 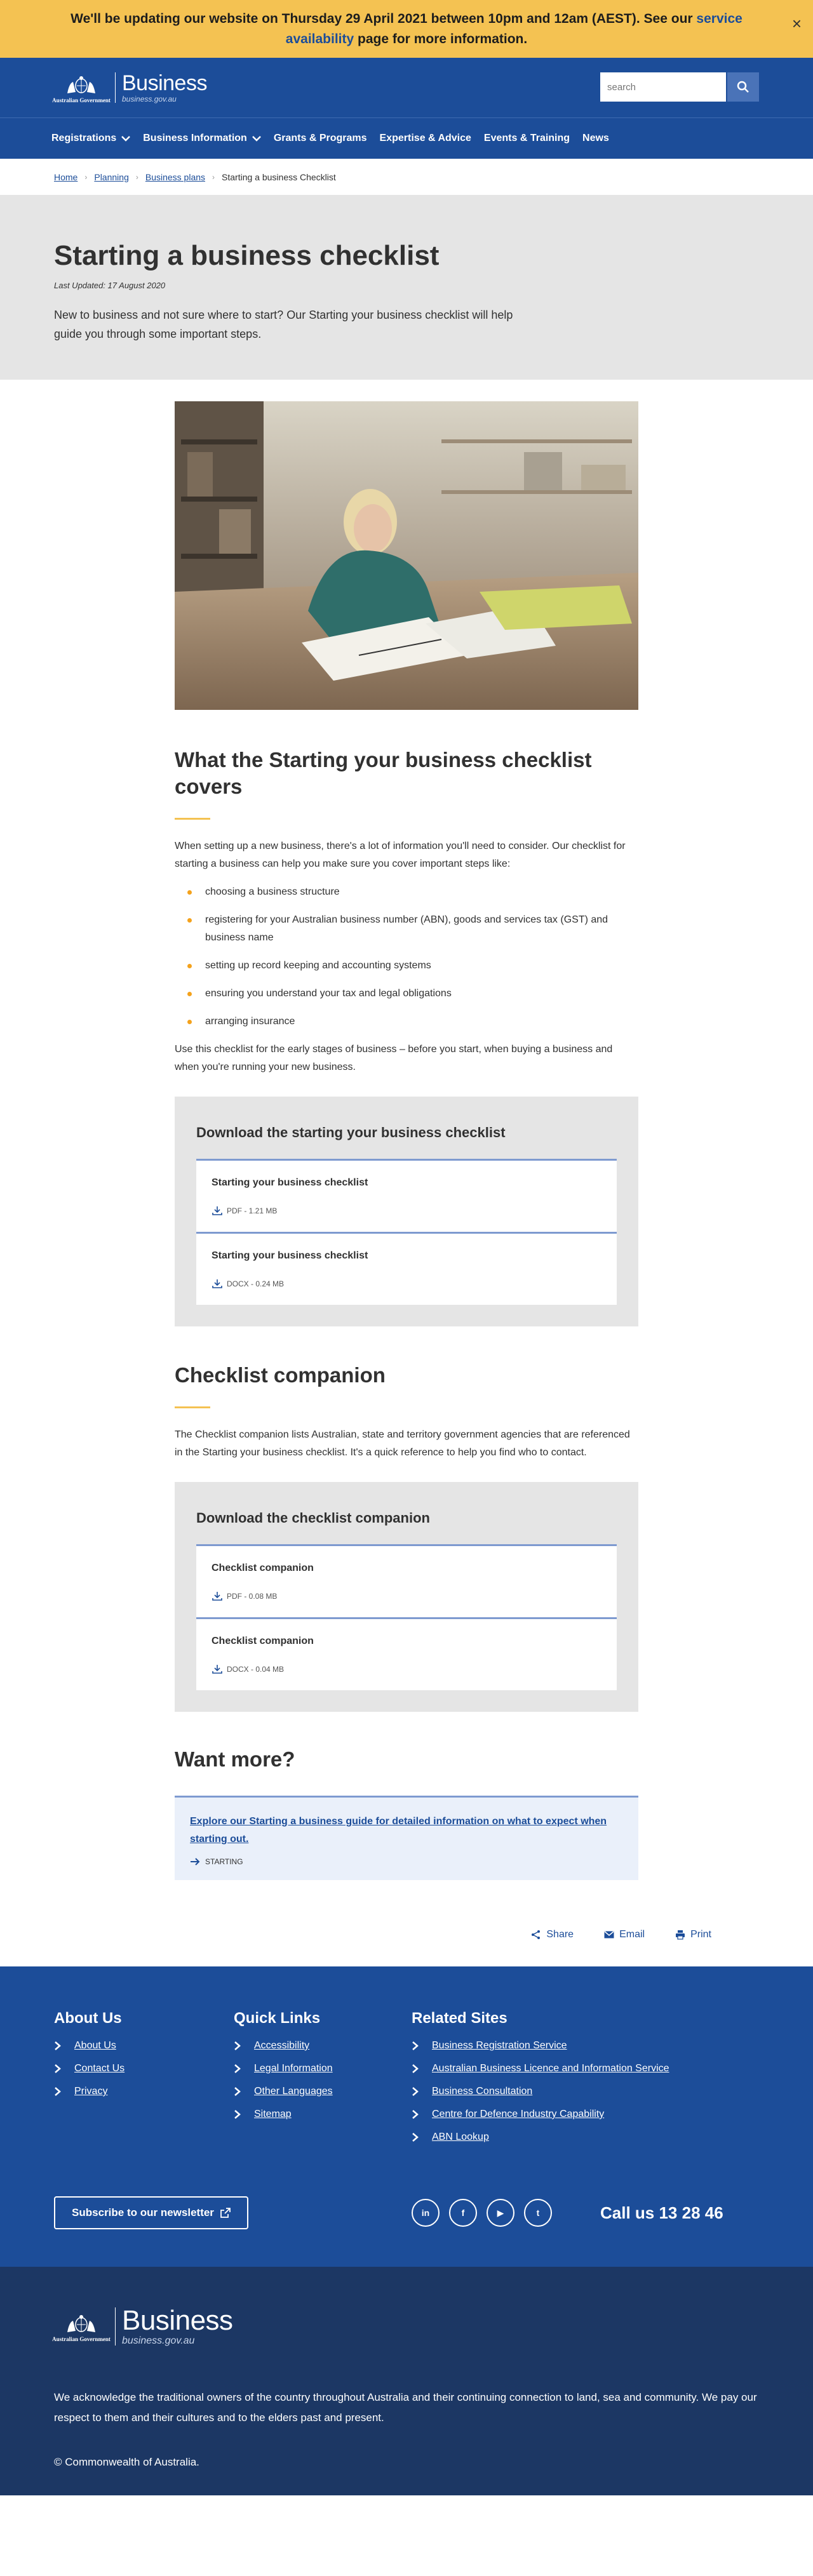 I want to click on linkedin-icon: in, so click(x=426, y=2213).